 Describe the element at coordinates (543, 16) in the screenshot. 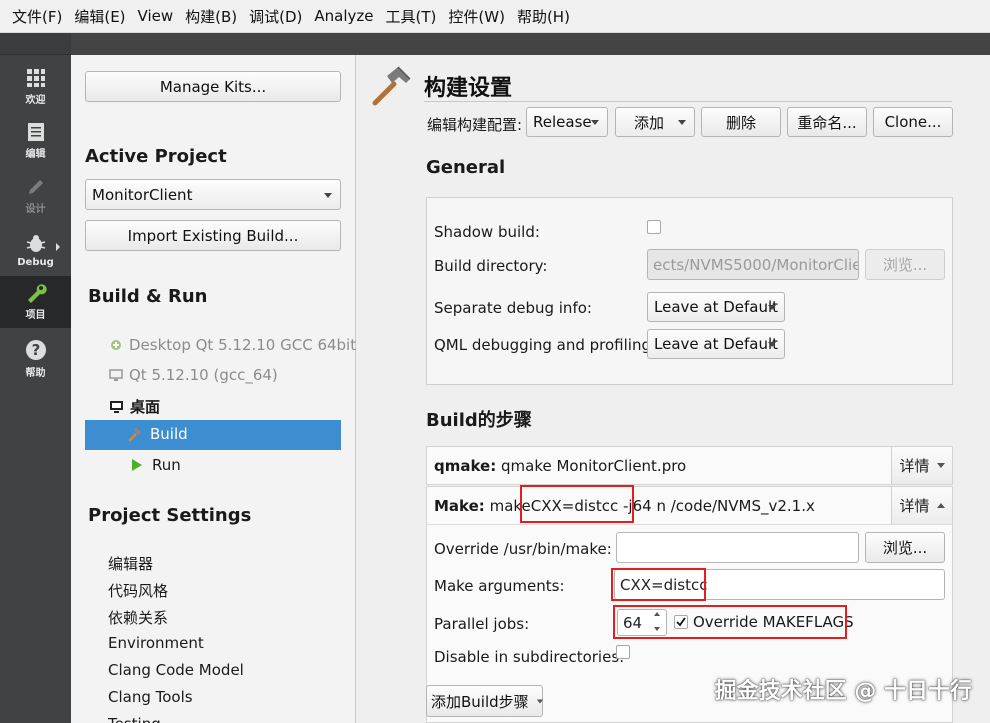

I see `menu-help: 帮助(H)` at that location.